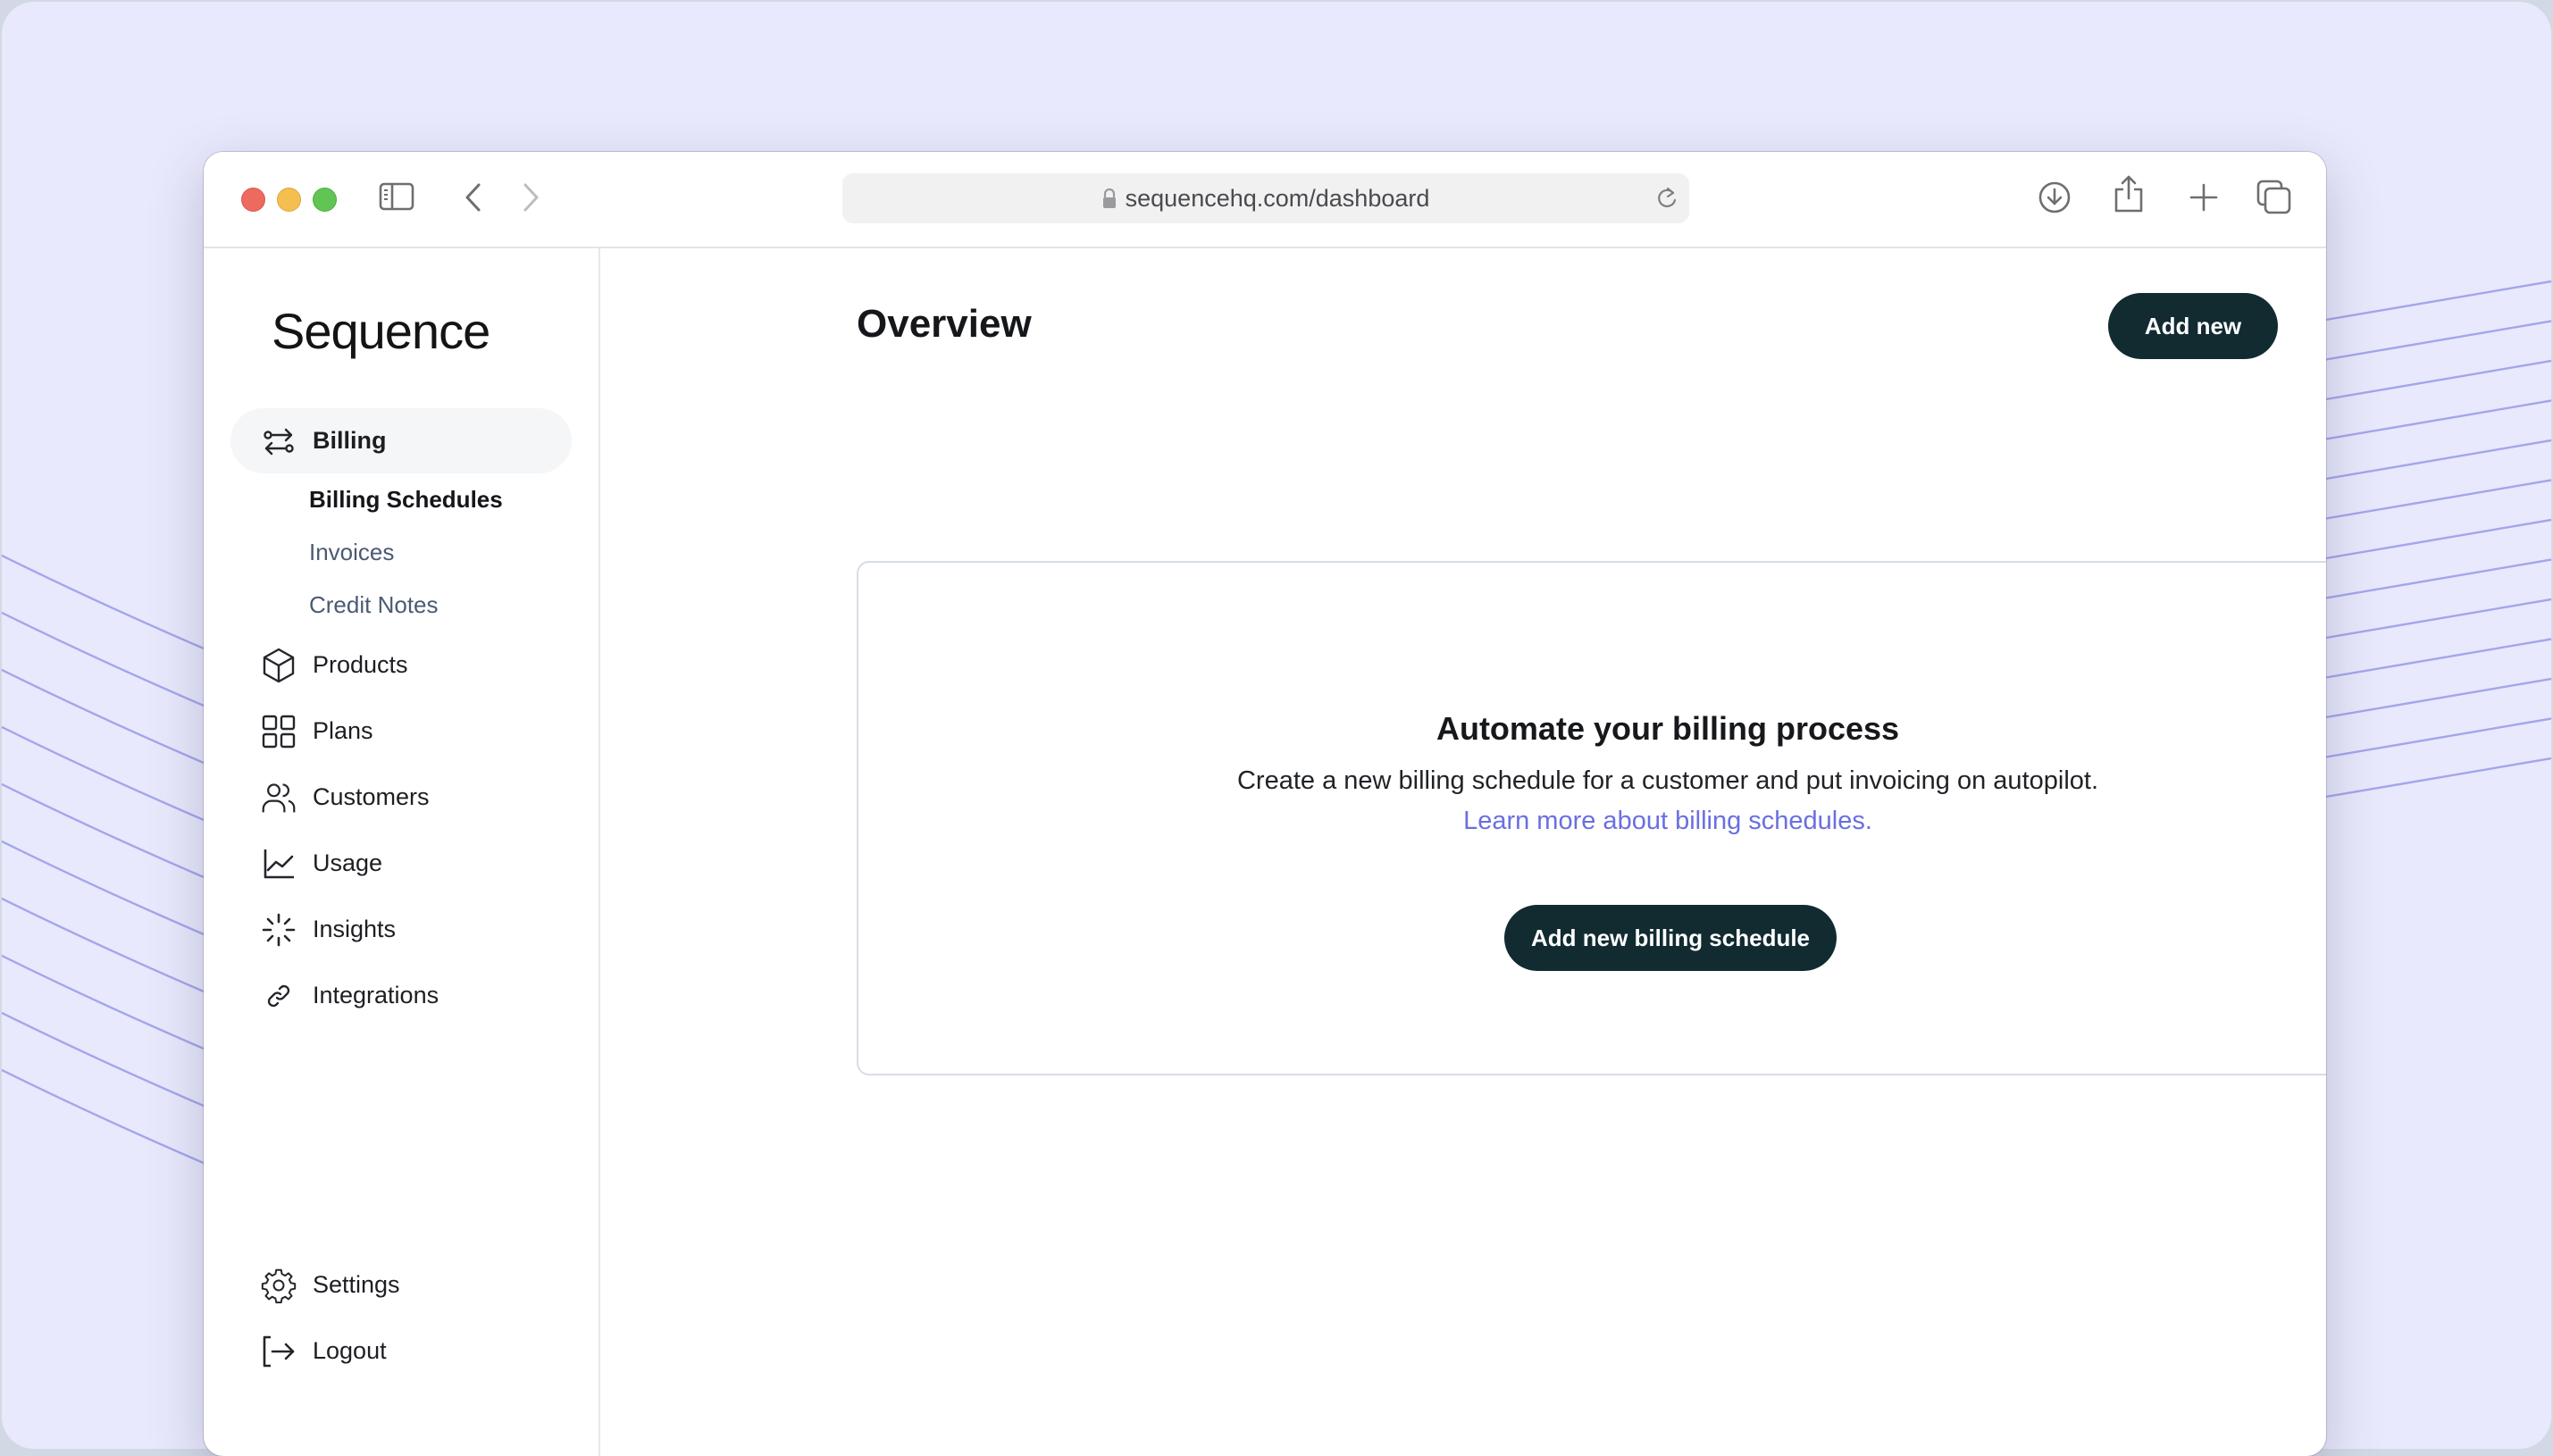 The width and height of the screenshot is (2553, 1456). What do you see at coordinates (350, 440) in the screenshot?
I see `sidebar-item-label: Billing` at bounding box center [350, 440].